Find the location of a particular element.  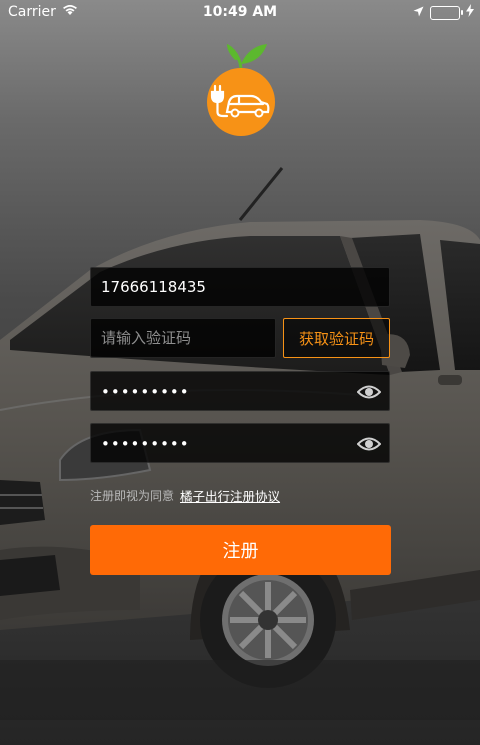

phone-input is located at coordinates (240, 287).